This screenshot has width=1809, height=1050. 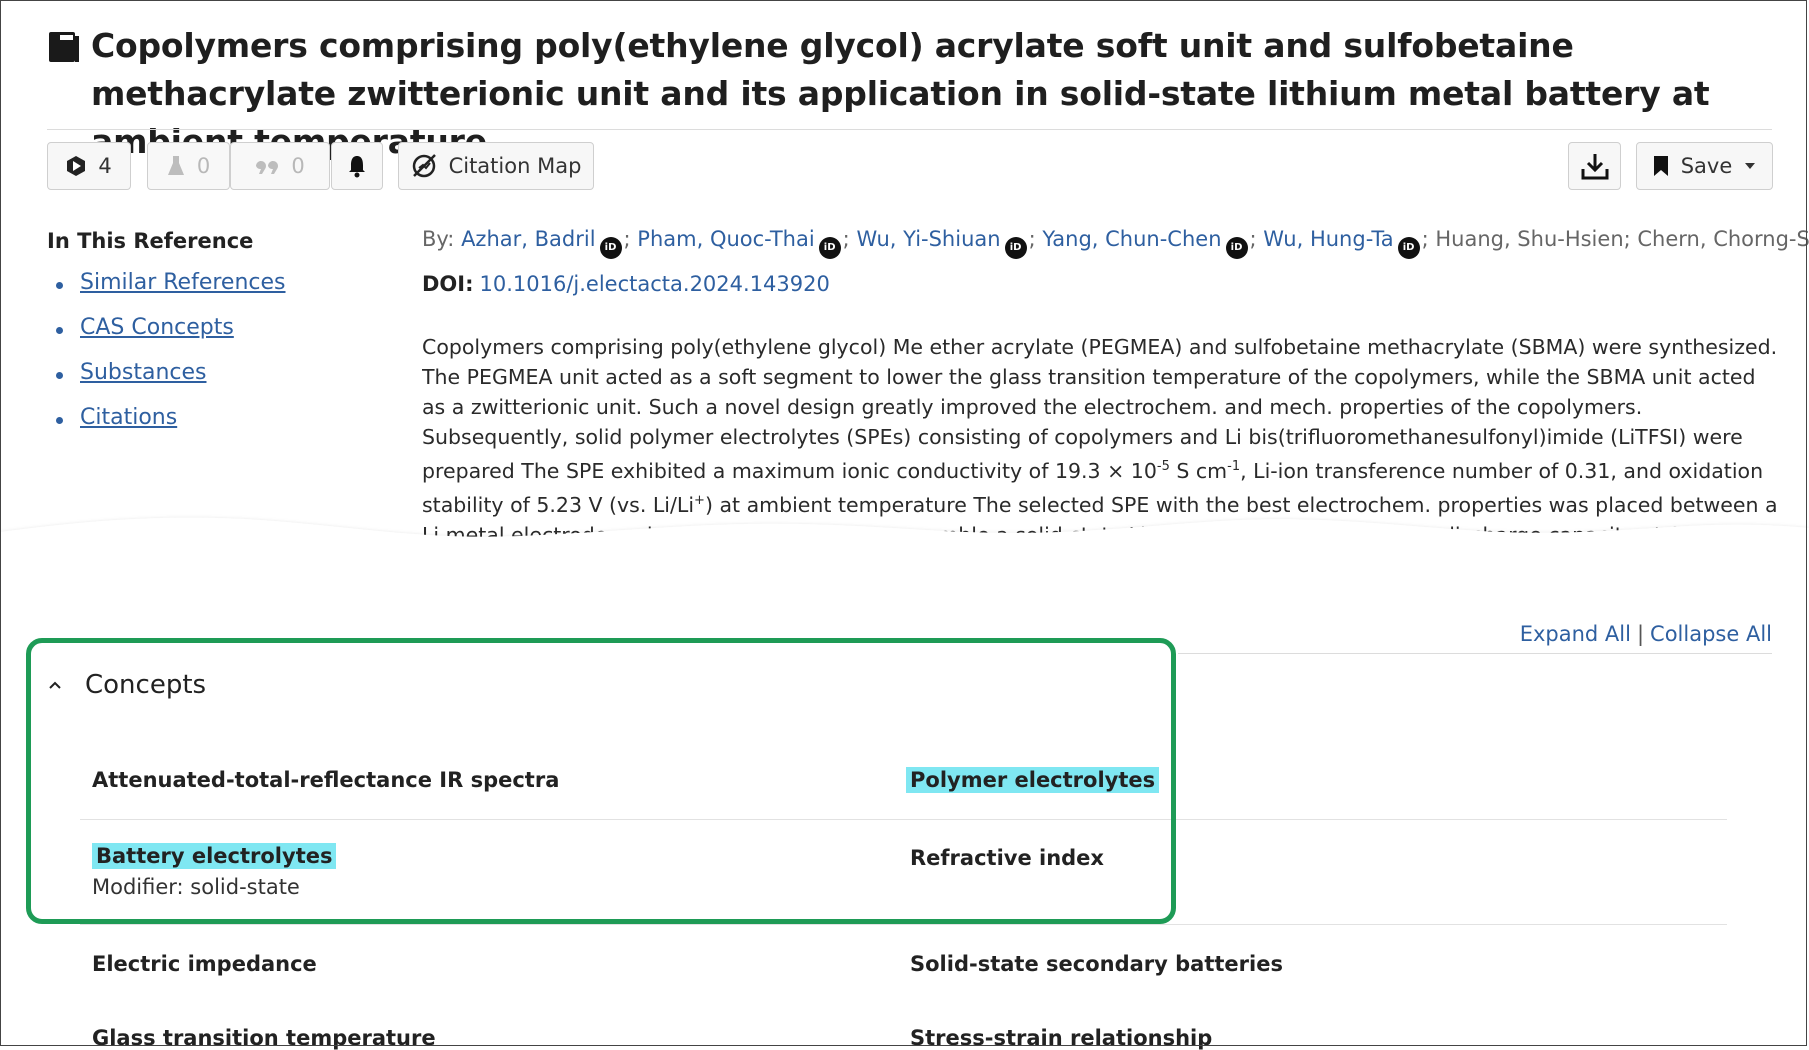 What do you see at coordinates (175, 165) in the screenshot?
I see `flask-icon` at bounding box center [175, 165].